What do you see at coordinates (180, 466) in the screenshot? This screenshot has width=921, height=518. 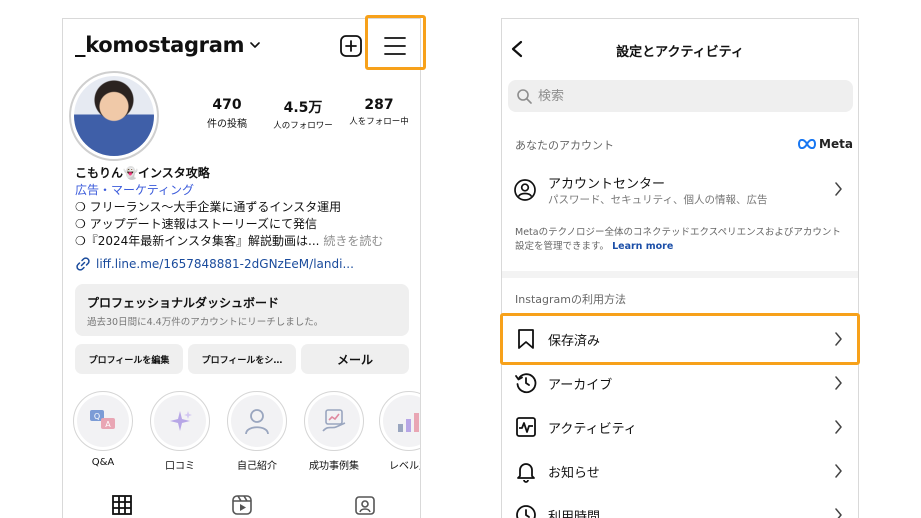 I see `highlight-label: 口コミ` at bounding box center [180, 466].